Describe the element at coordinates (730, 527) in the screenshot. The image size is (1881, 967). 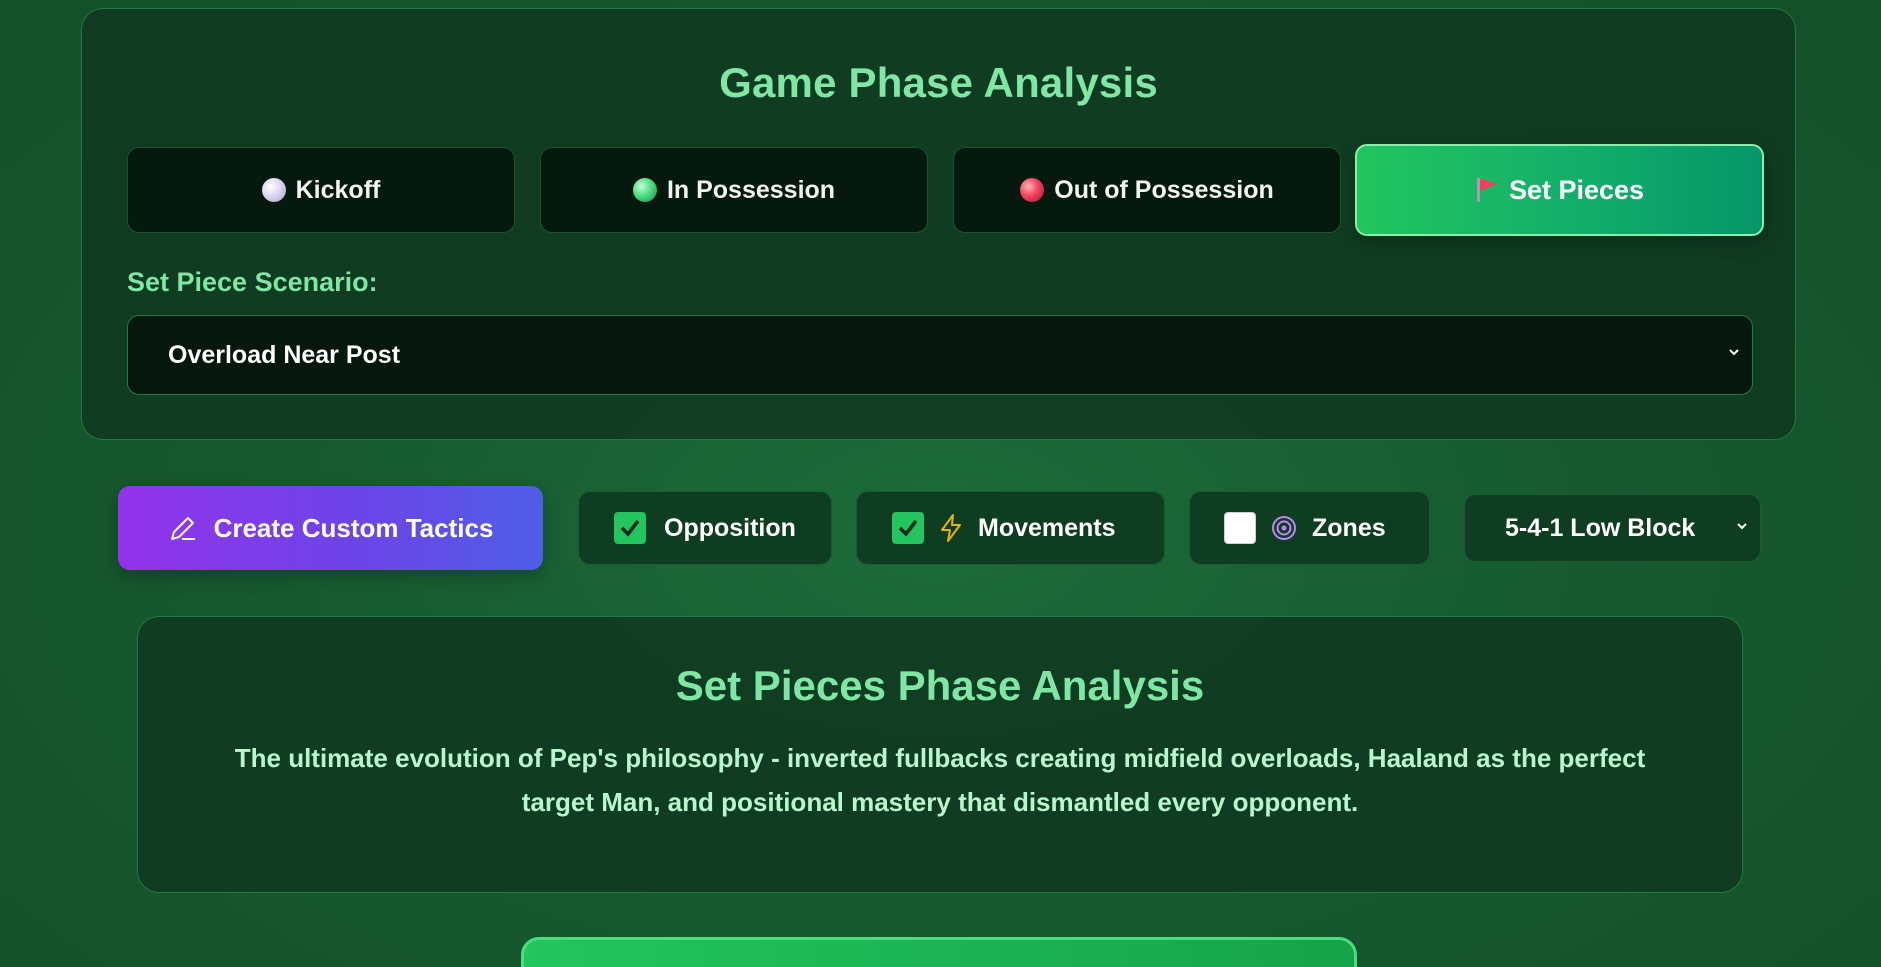
I see `opposition-label: Opposition` at that location.